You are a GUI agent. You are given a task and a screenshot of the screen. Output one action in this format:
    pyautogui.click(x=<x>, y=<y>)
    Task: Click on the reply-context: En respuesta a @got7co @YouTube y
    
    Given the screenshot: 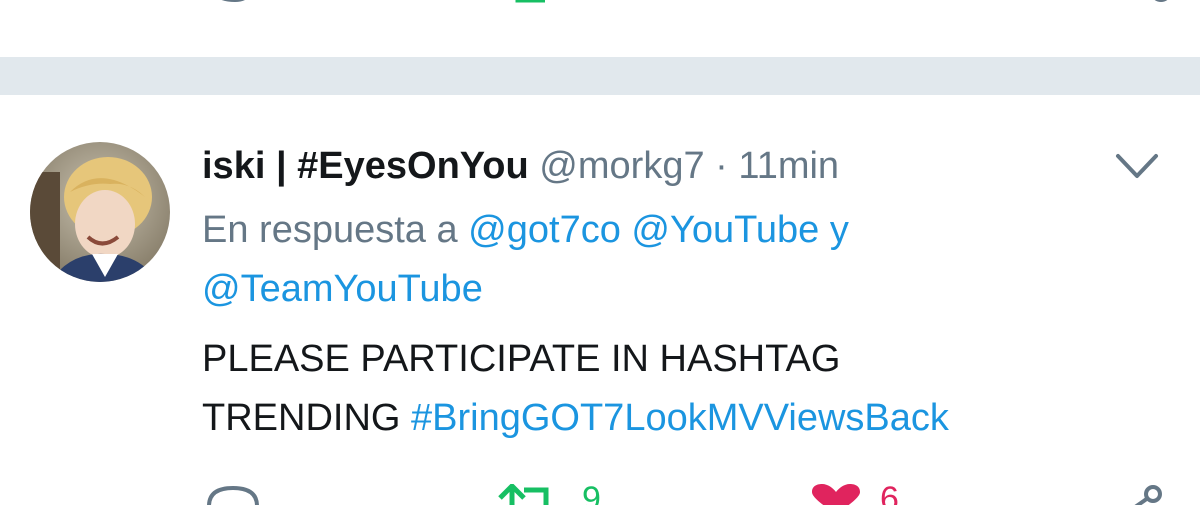 What is the action you would take?
    pyautogui.click(x=525, y=230)
    